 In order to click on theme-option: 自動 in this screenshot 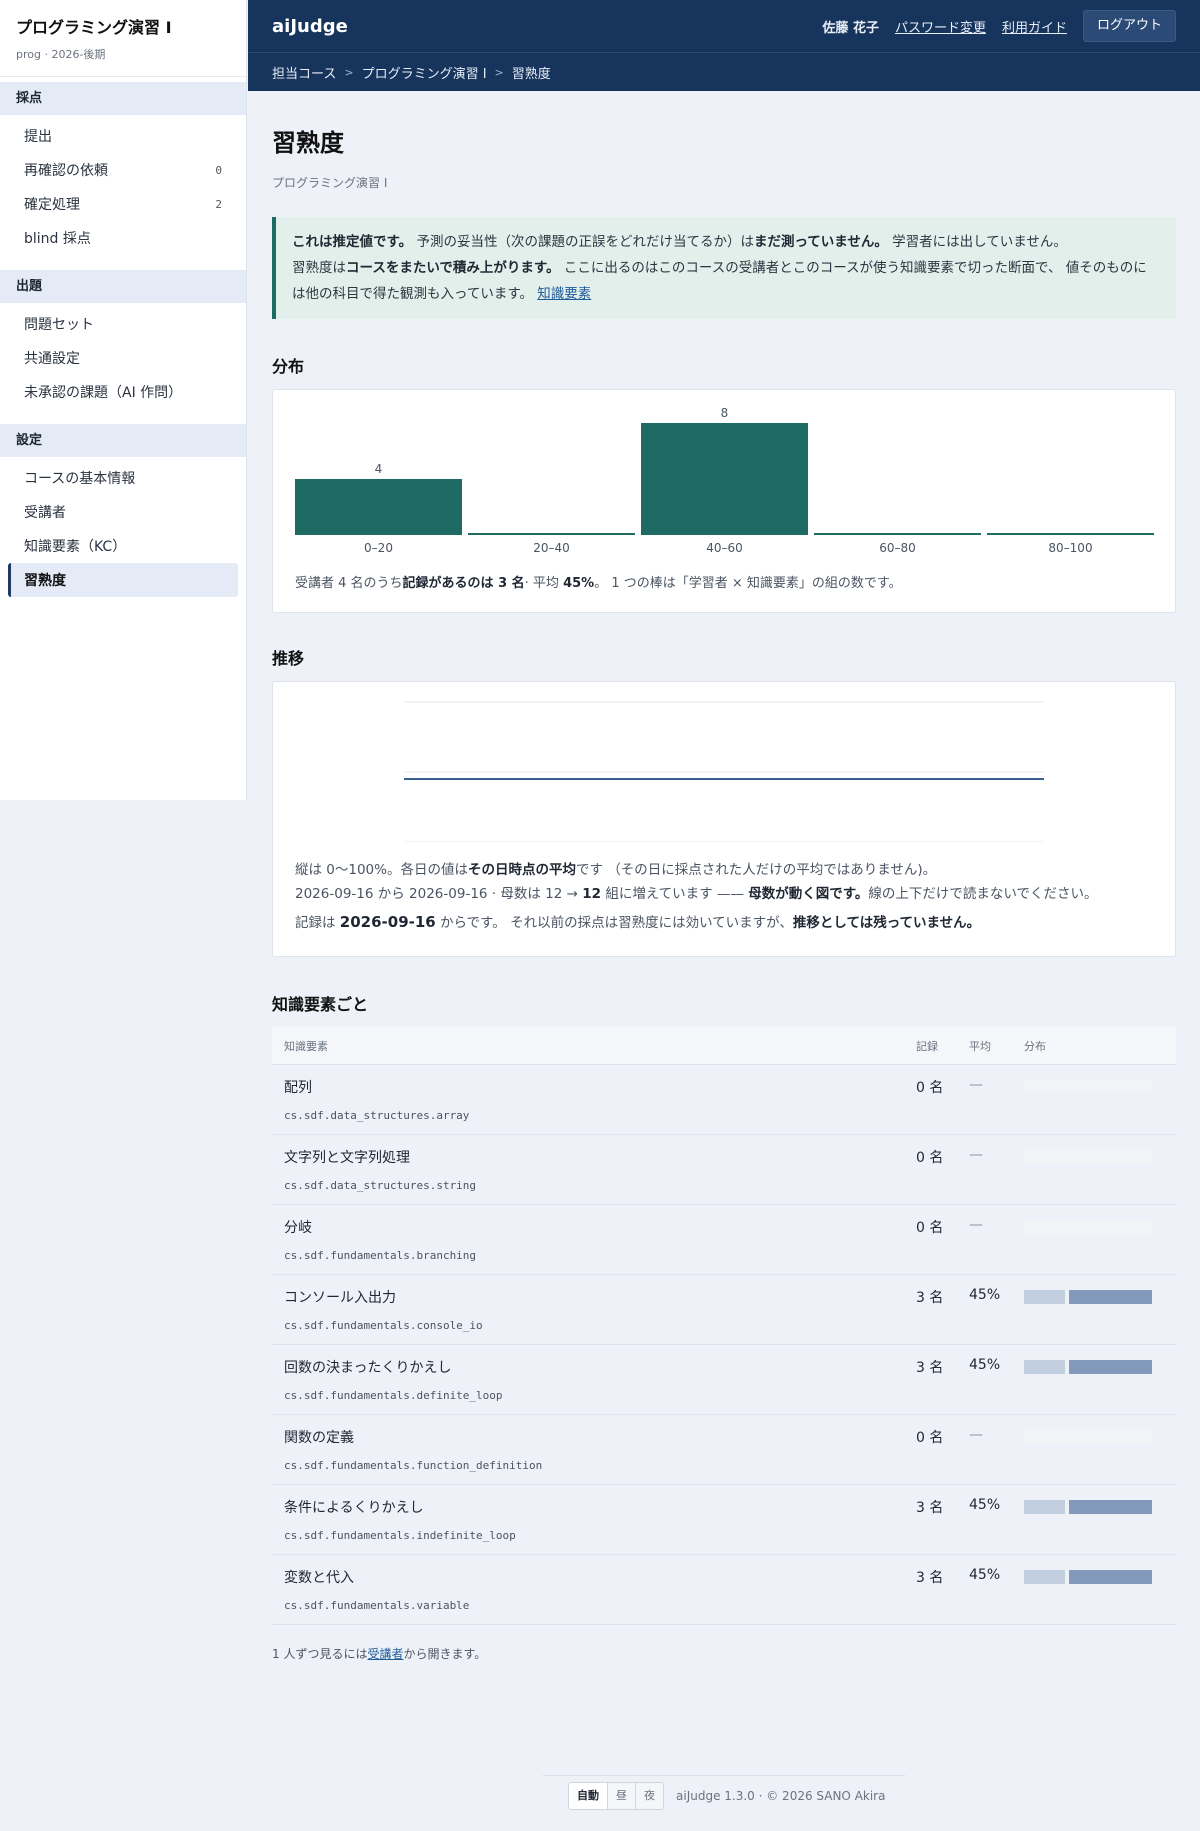, I will do `click(588, 1795)`.